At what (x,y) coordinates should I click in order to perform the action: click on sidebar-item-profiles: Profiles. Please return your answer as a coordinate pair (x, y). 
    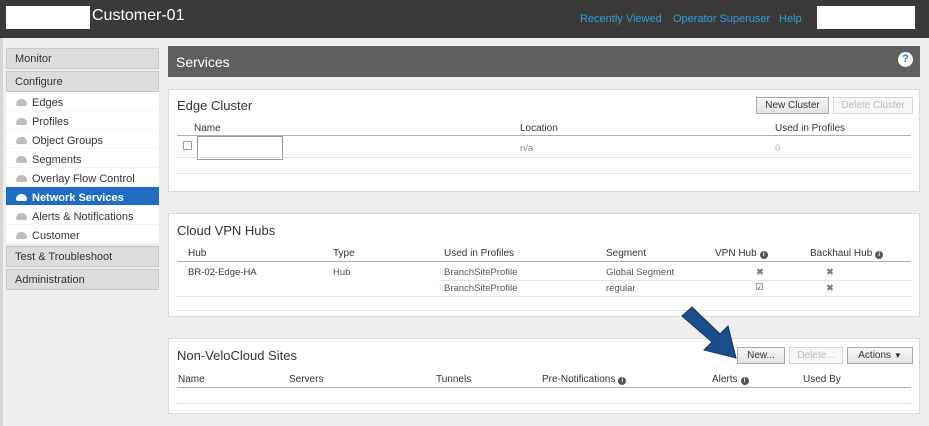
    Looking at the image, I should click on (82, 120).